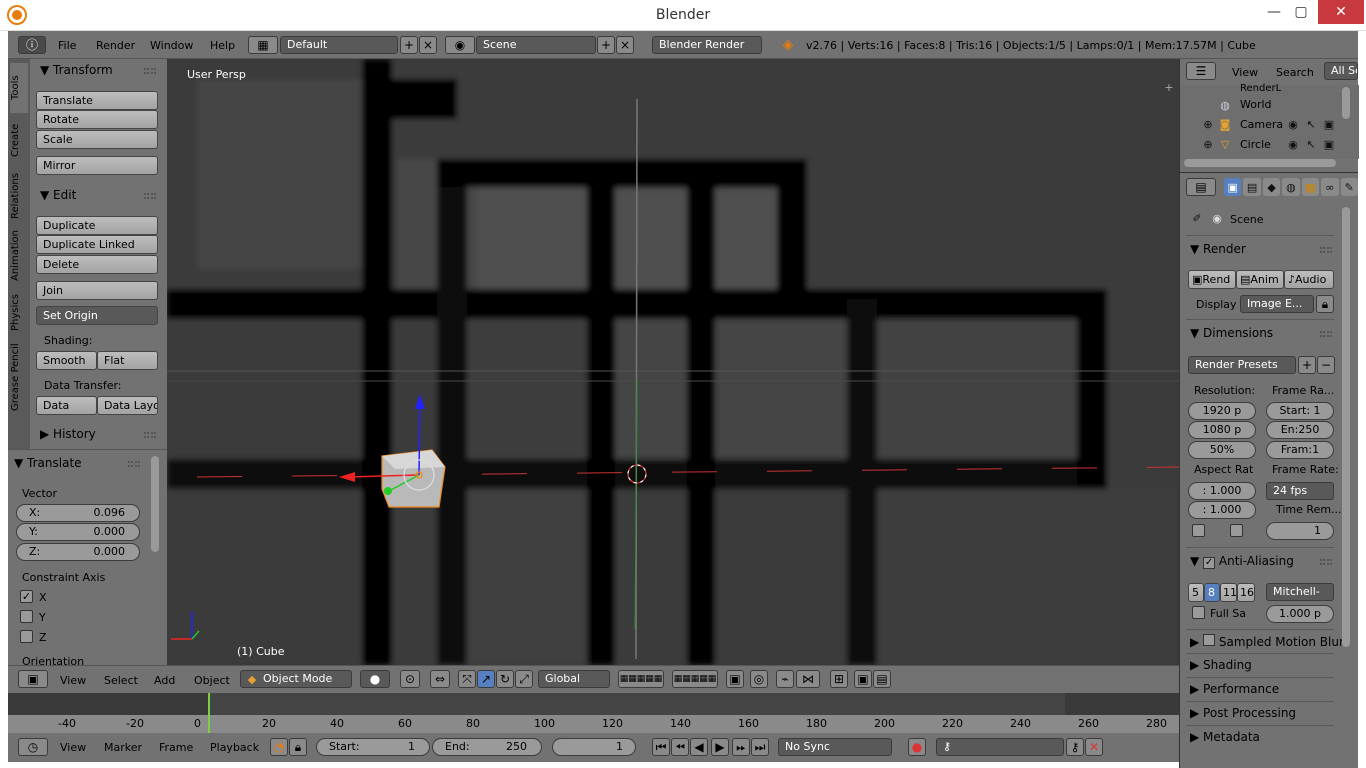 This screenshot has width=1366, height=768. Describe the element at coordinates (1197, 218) in the screenshot. I see `pin-icon: ✐` at that location.